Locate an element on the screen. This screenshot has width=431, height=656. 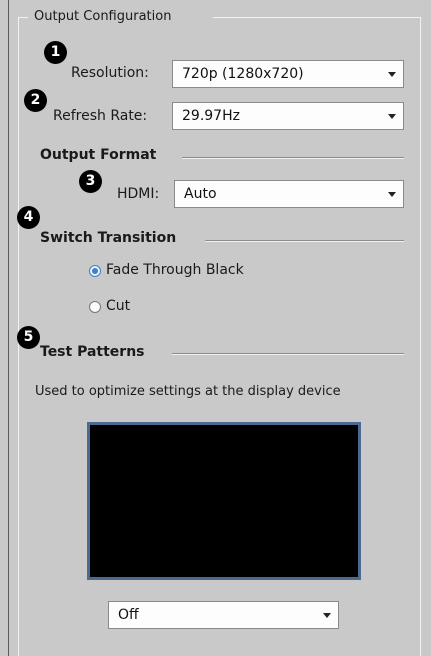
callout-badge-5: 5 is located at coordinates (28, 337).